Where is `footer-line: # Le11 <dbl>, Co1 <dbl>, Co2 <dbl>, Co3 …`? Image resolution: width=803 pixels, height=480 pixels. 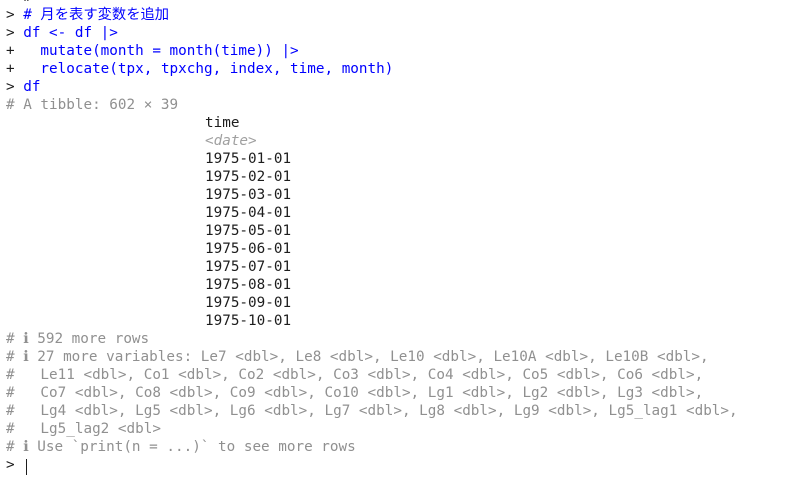 footer-line: # Le11 <dbl>, Co1 <dbl>, Co2 <dbl>, Co3 … is located at coordinates (355, 375).